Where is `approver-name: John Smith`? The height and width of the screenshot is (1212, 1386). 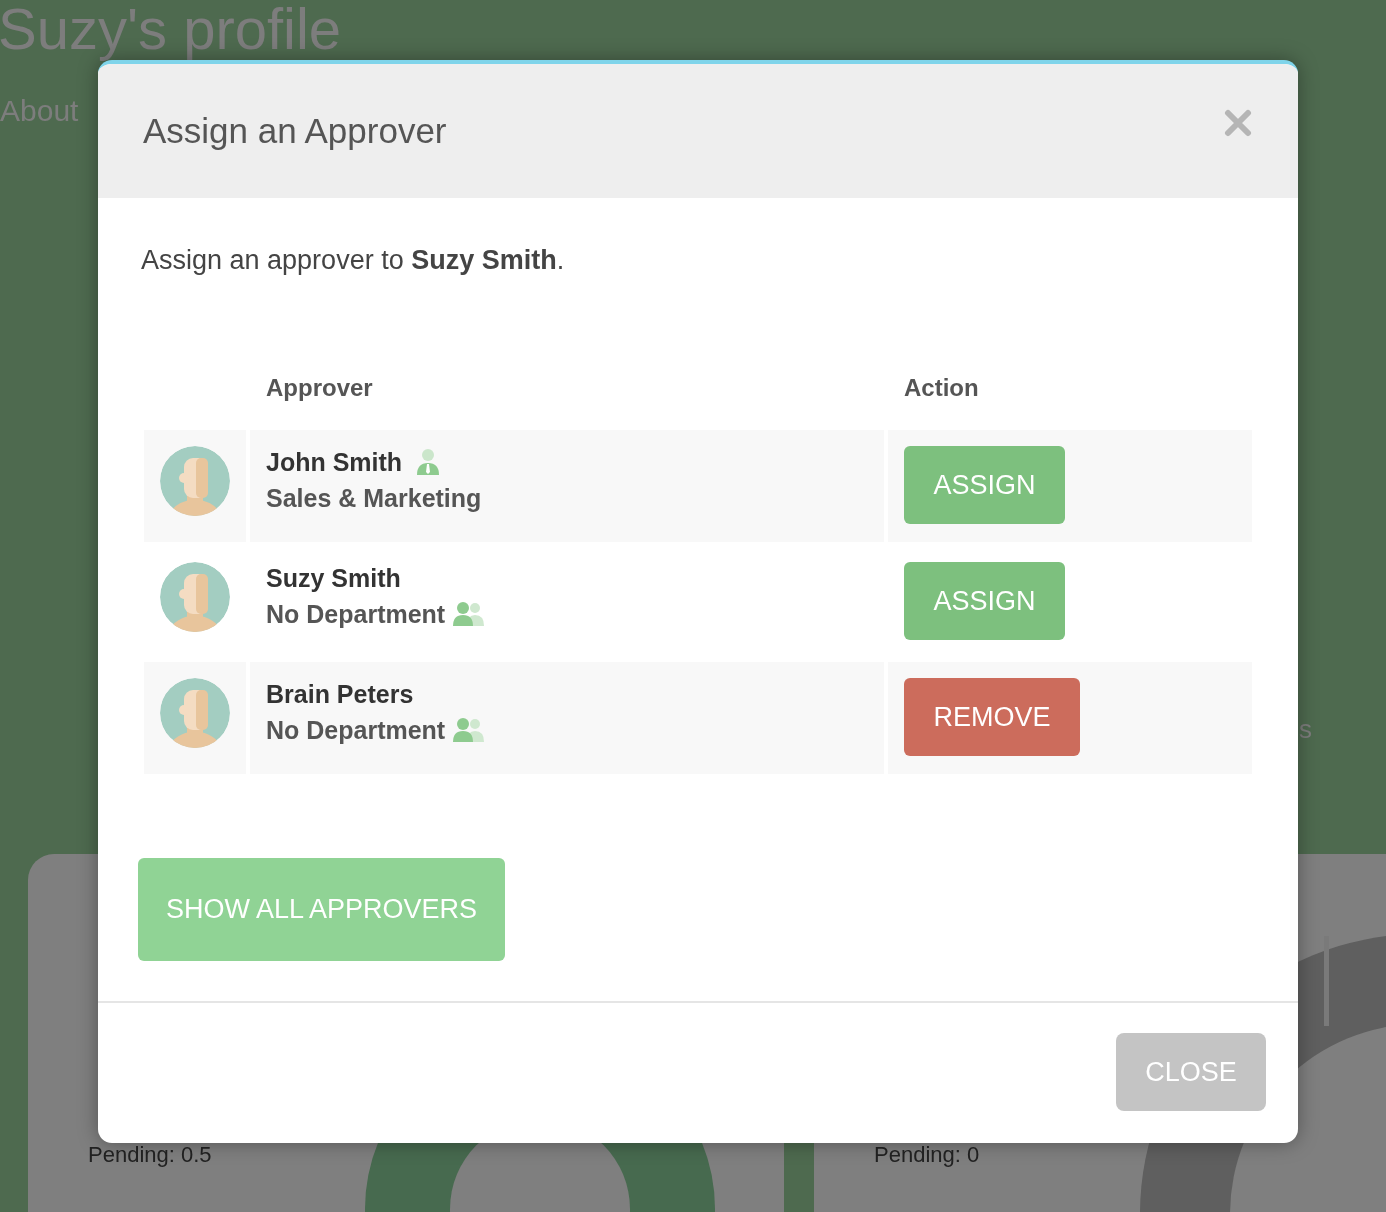
approver-name: John Smith is located at coordinates (334, 462).